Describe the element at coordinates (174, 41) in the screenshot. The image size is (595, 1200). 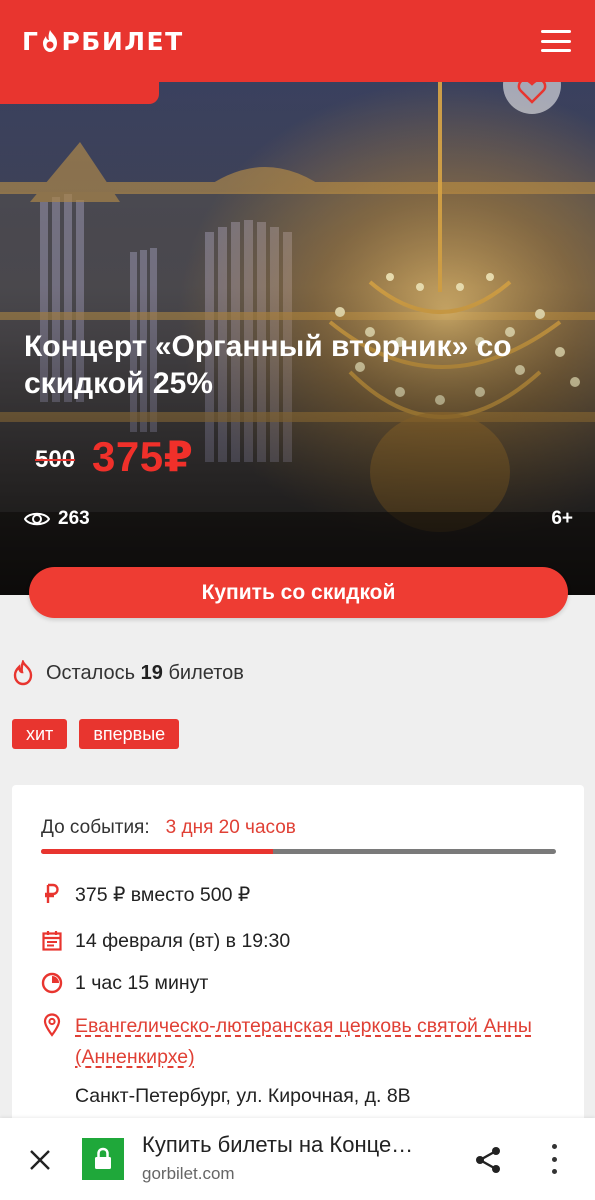
I see `logo-letter: Т` at that location.